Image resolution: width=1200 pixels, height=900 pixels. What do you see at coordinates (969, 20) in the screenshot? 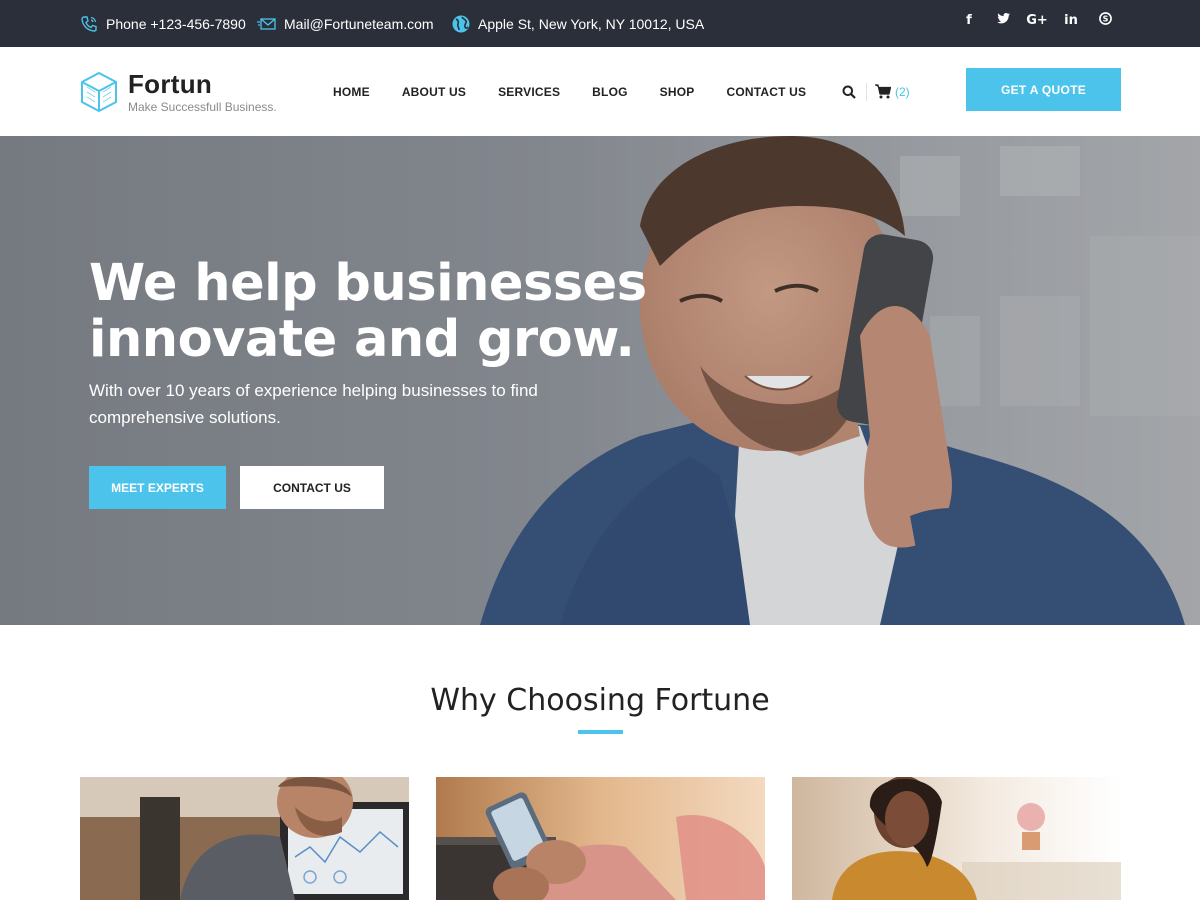
I see `facebook-icon: f` at bounding box center [969, 20].